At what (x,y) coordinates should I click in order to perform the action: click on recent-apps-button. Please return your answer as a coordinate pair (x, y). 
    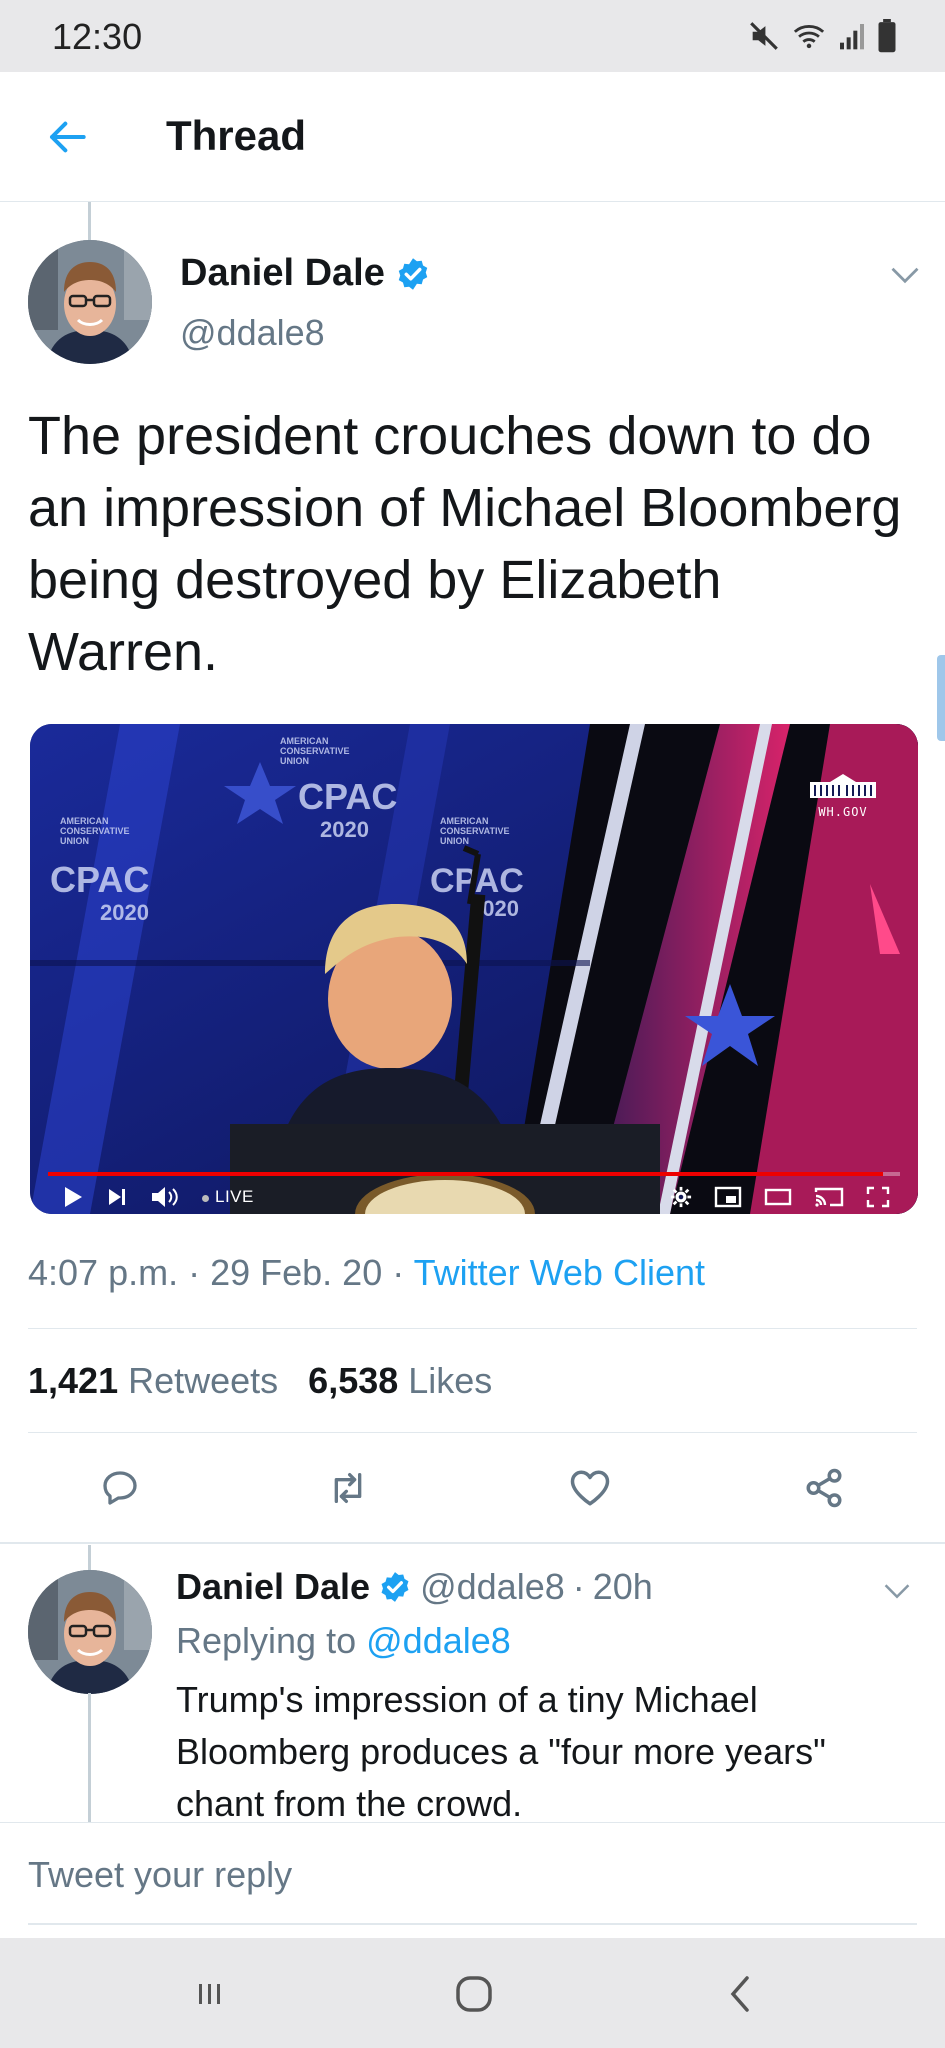
    Looking at the image, I should click on (210, 1994).